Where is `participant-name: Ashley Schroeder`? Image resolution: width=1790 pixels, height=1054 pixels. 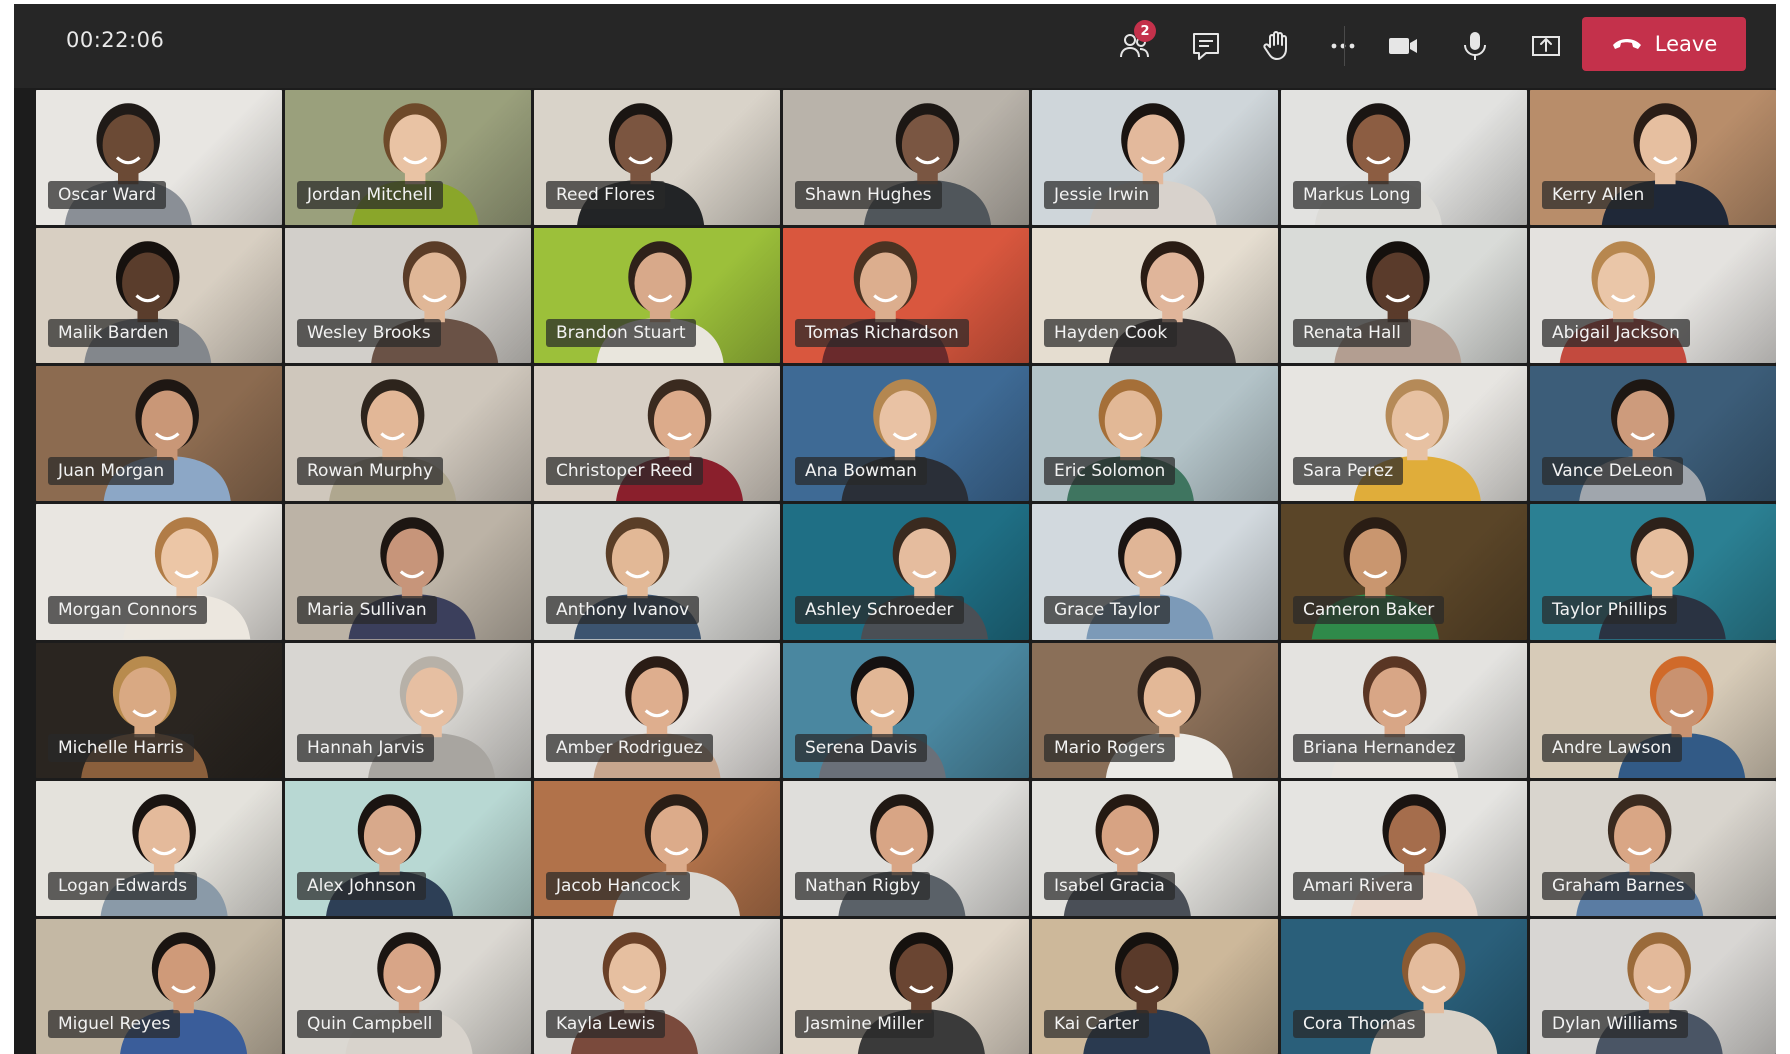
participant-name: Ashley Schroeder is located at coordinates (879, 609).